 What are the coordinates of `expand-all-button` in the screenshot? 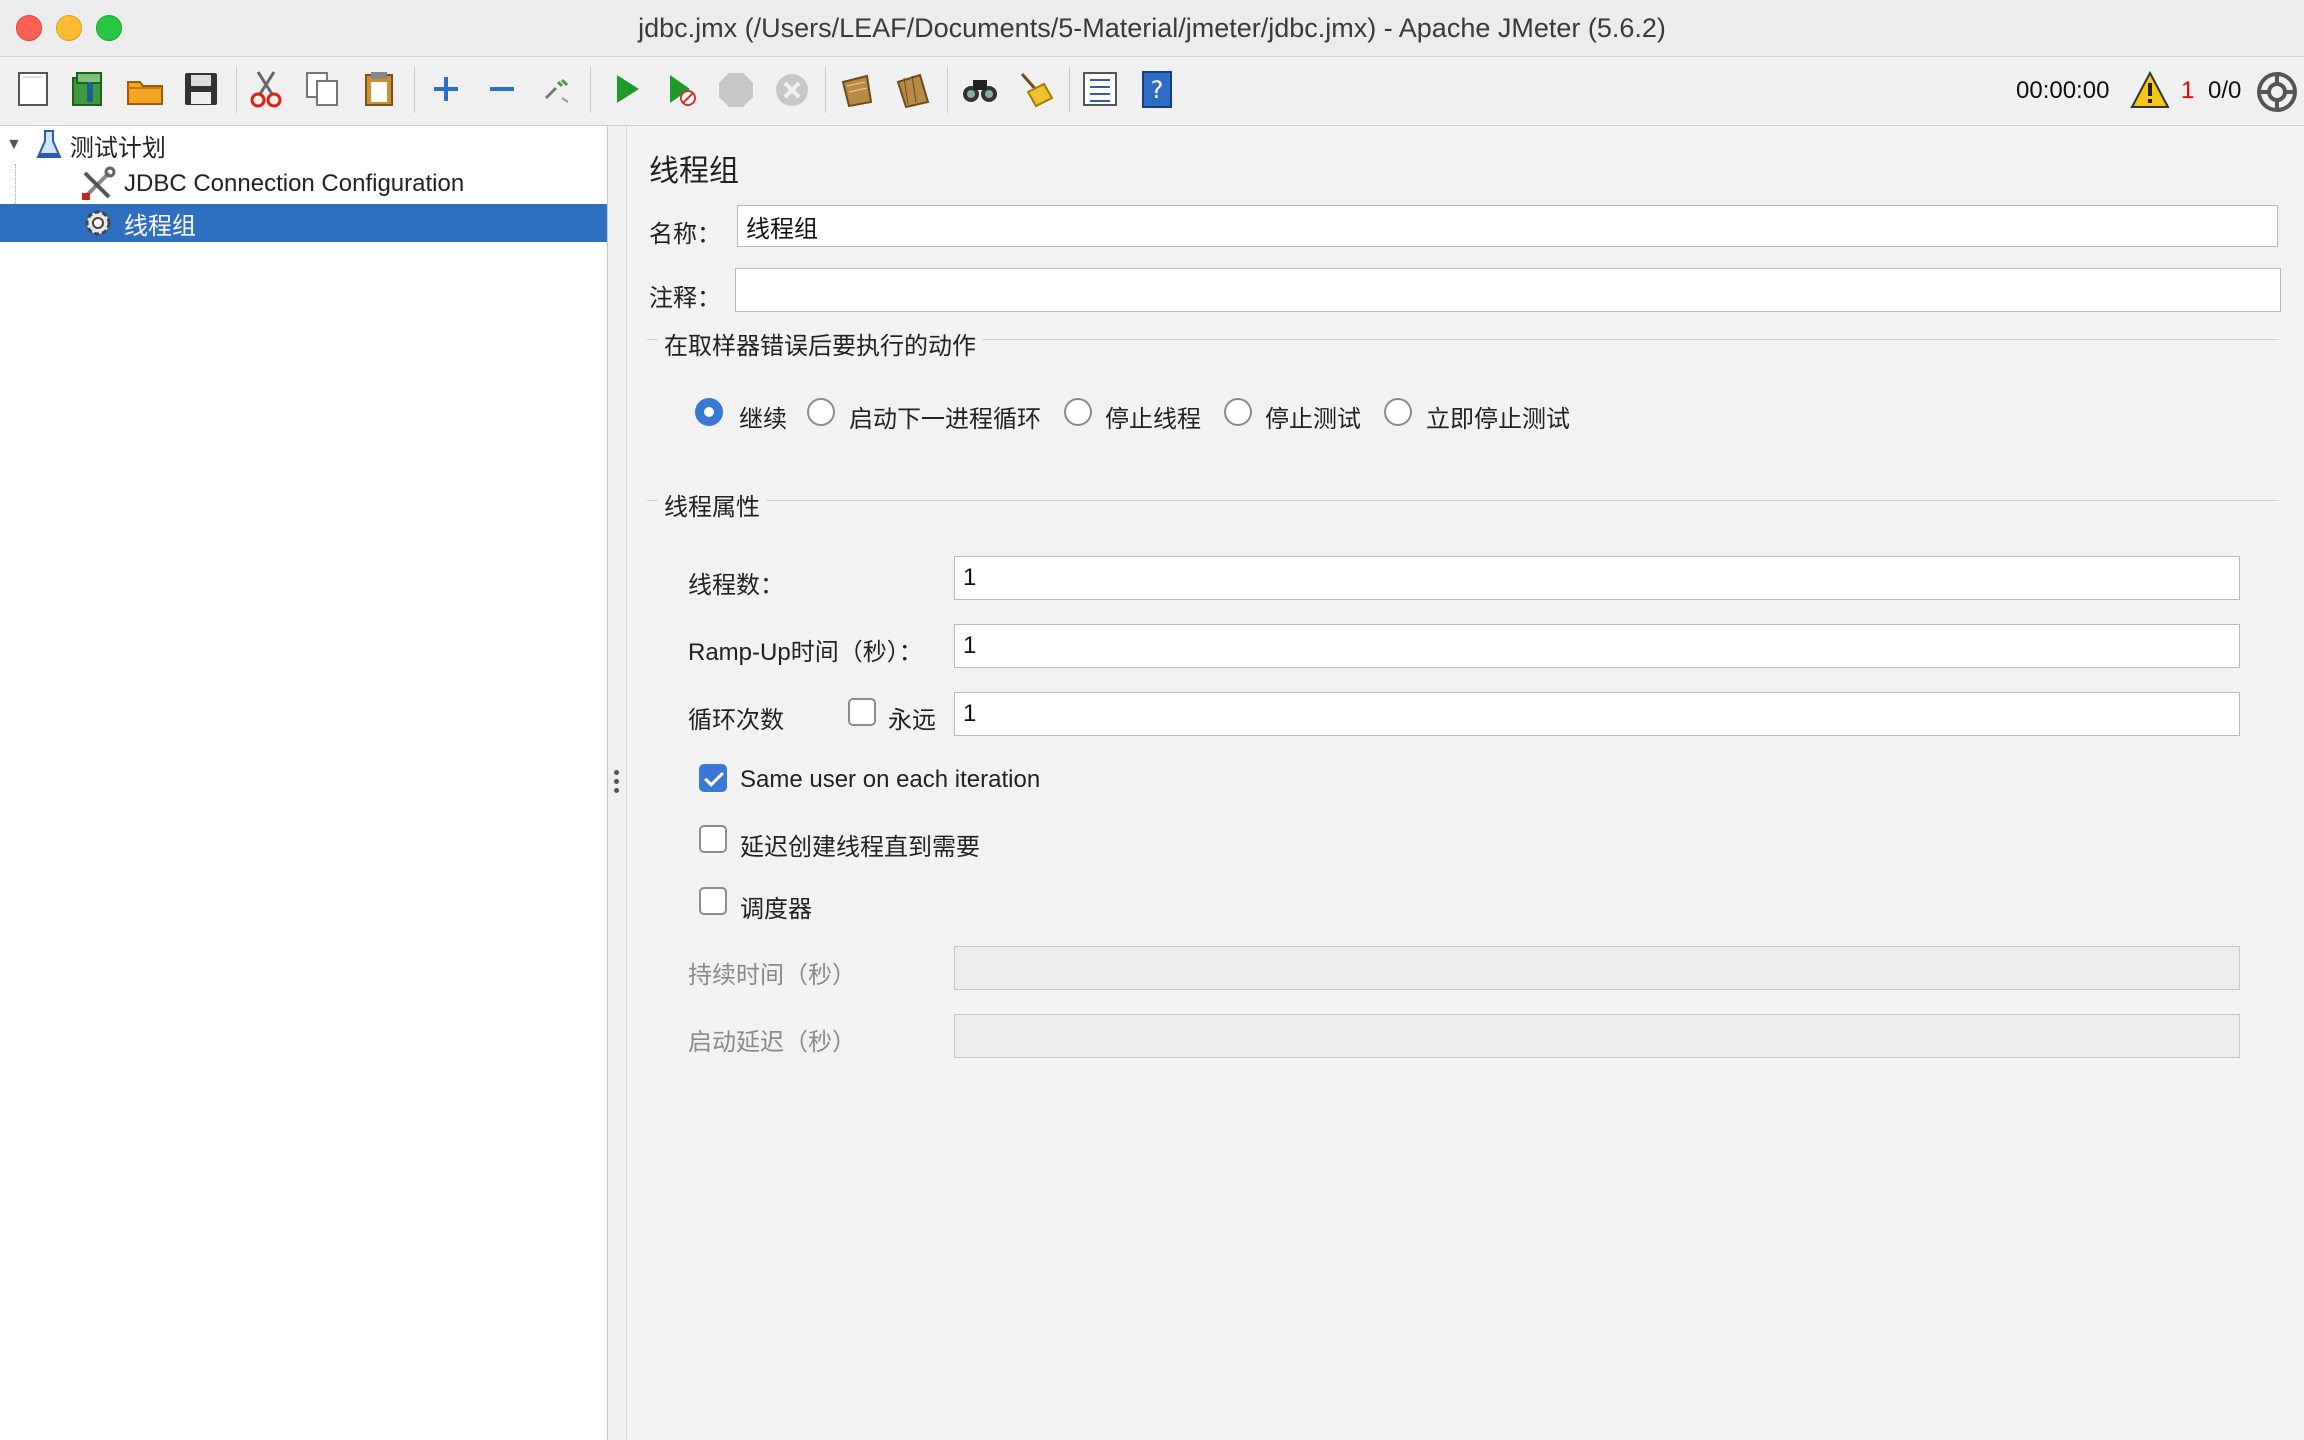 It's located at (446, 89).